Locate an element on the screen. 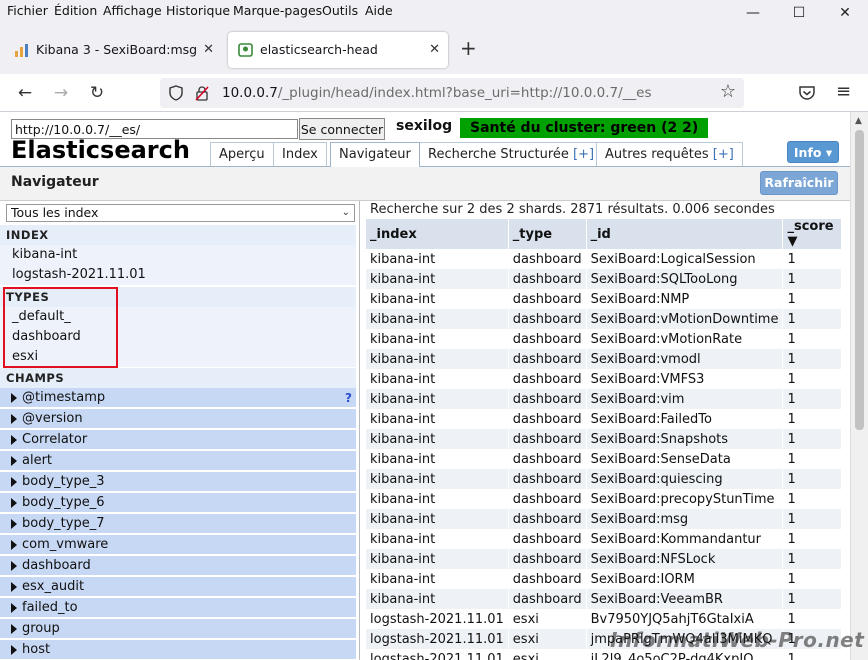 The height and width of the screenshot is (660, 868). table-row: kibana-int dashboard SexiBoard:Snapshots 1 is located at coordinates (604, 439).